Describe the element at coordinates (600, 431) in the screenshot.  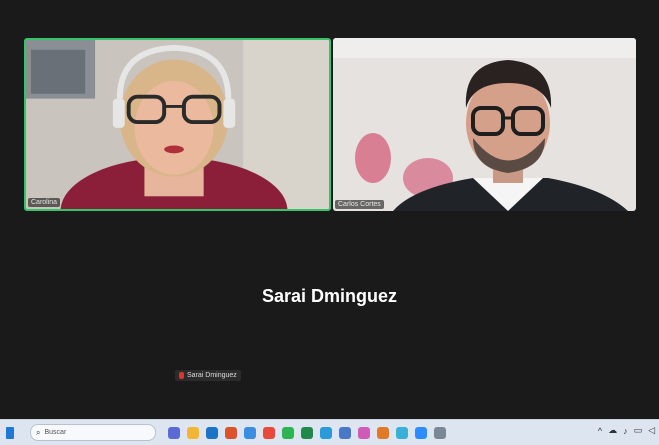
I see `chevron-up-icon: ^` at that location.